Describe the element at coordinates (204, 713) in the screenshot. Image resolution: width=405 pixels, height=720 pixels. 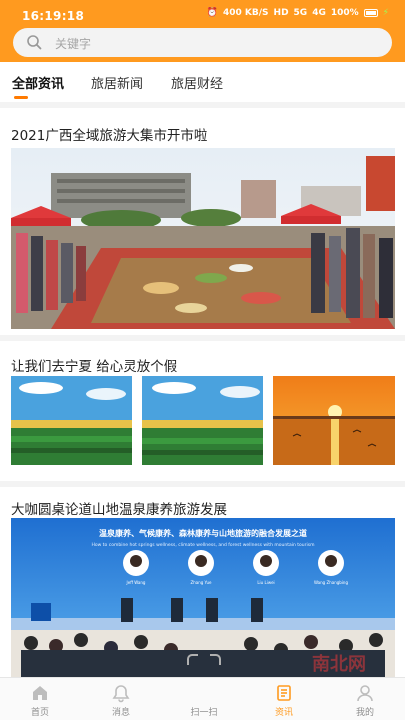
I see `nav-label: 扫一扫` at that location.